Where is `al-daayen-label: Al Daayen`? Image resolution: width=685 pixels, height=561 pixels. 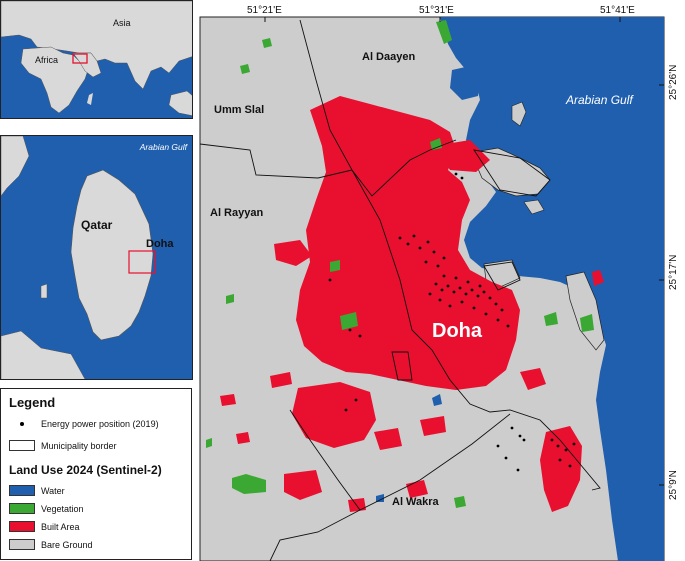
al-daayen-label: Al Daayen is located at coordinates (388, 57).